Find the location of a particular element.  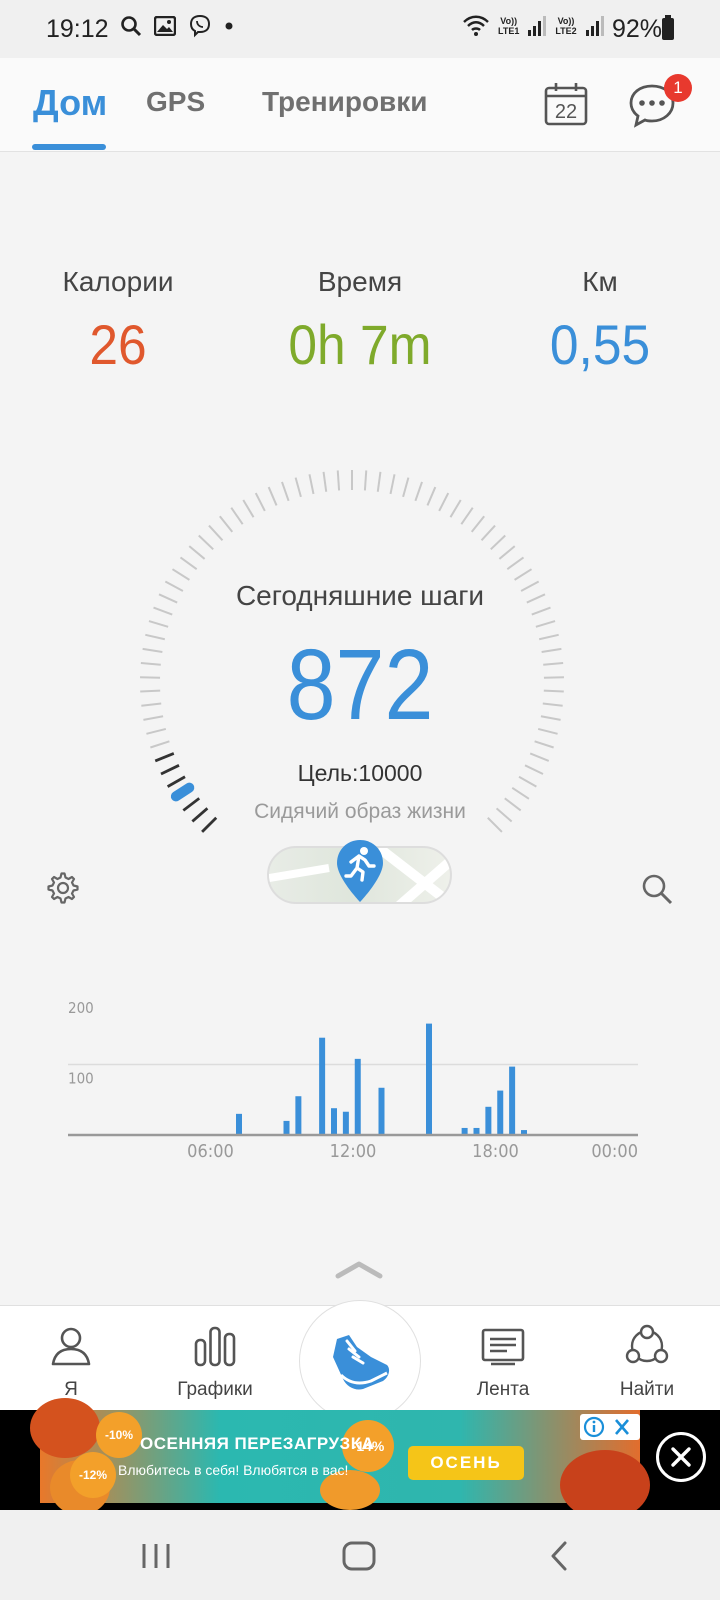

nav-me: Я is located at coordinates (71, 1362).